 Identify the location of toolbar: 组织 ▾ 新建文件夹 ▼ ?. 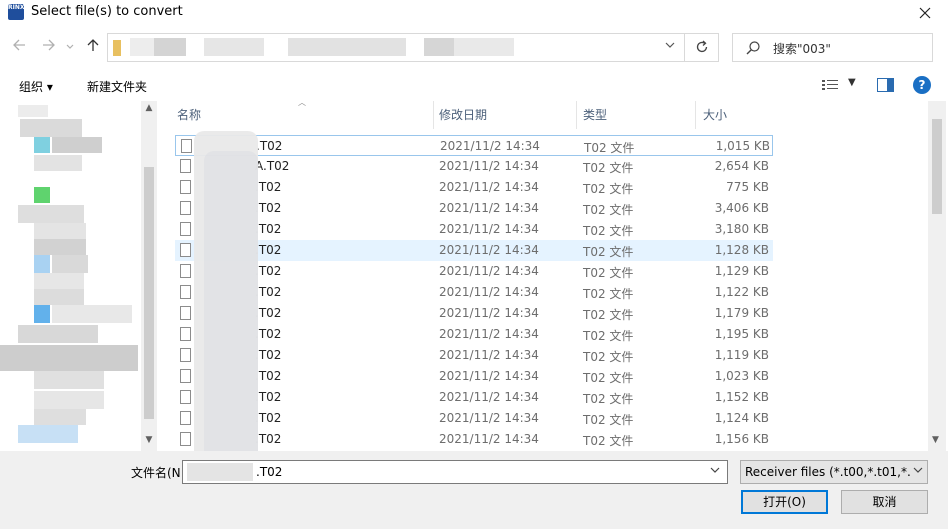
(474, 85).